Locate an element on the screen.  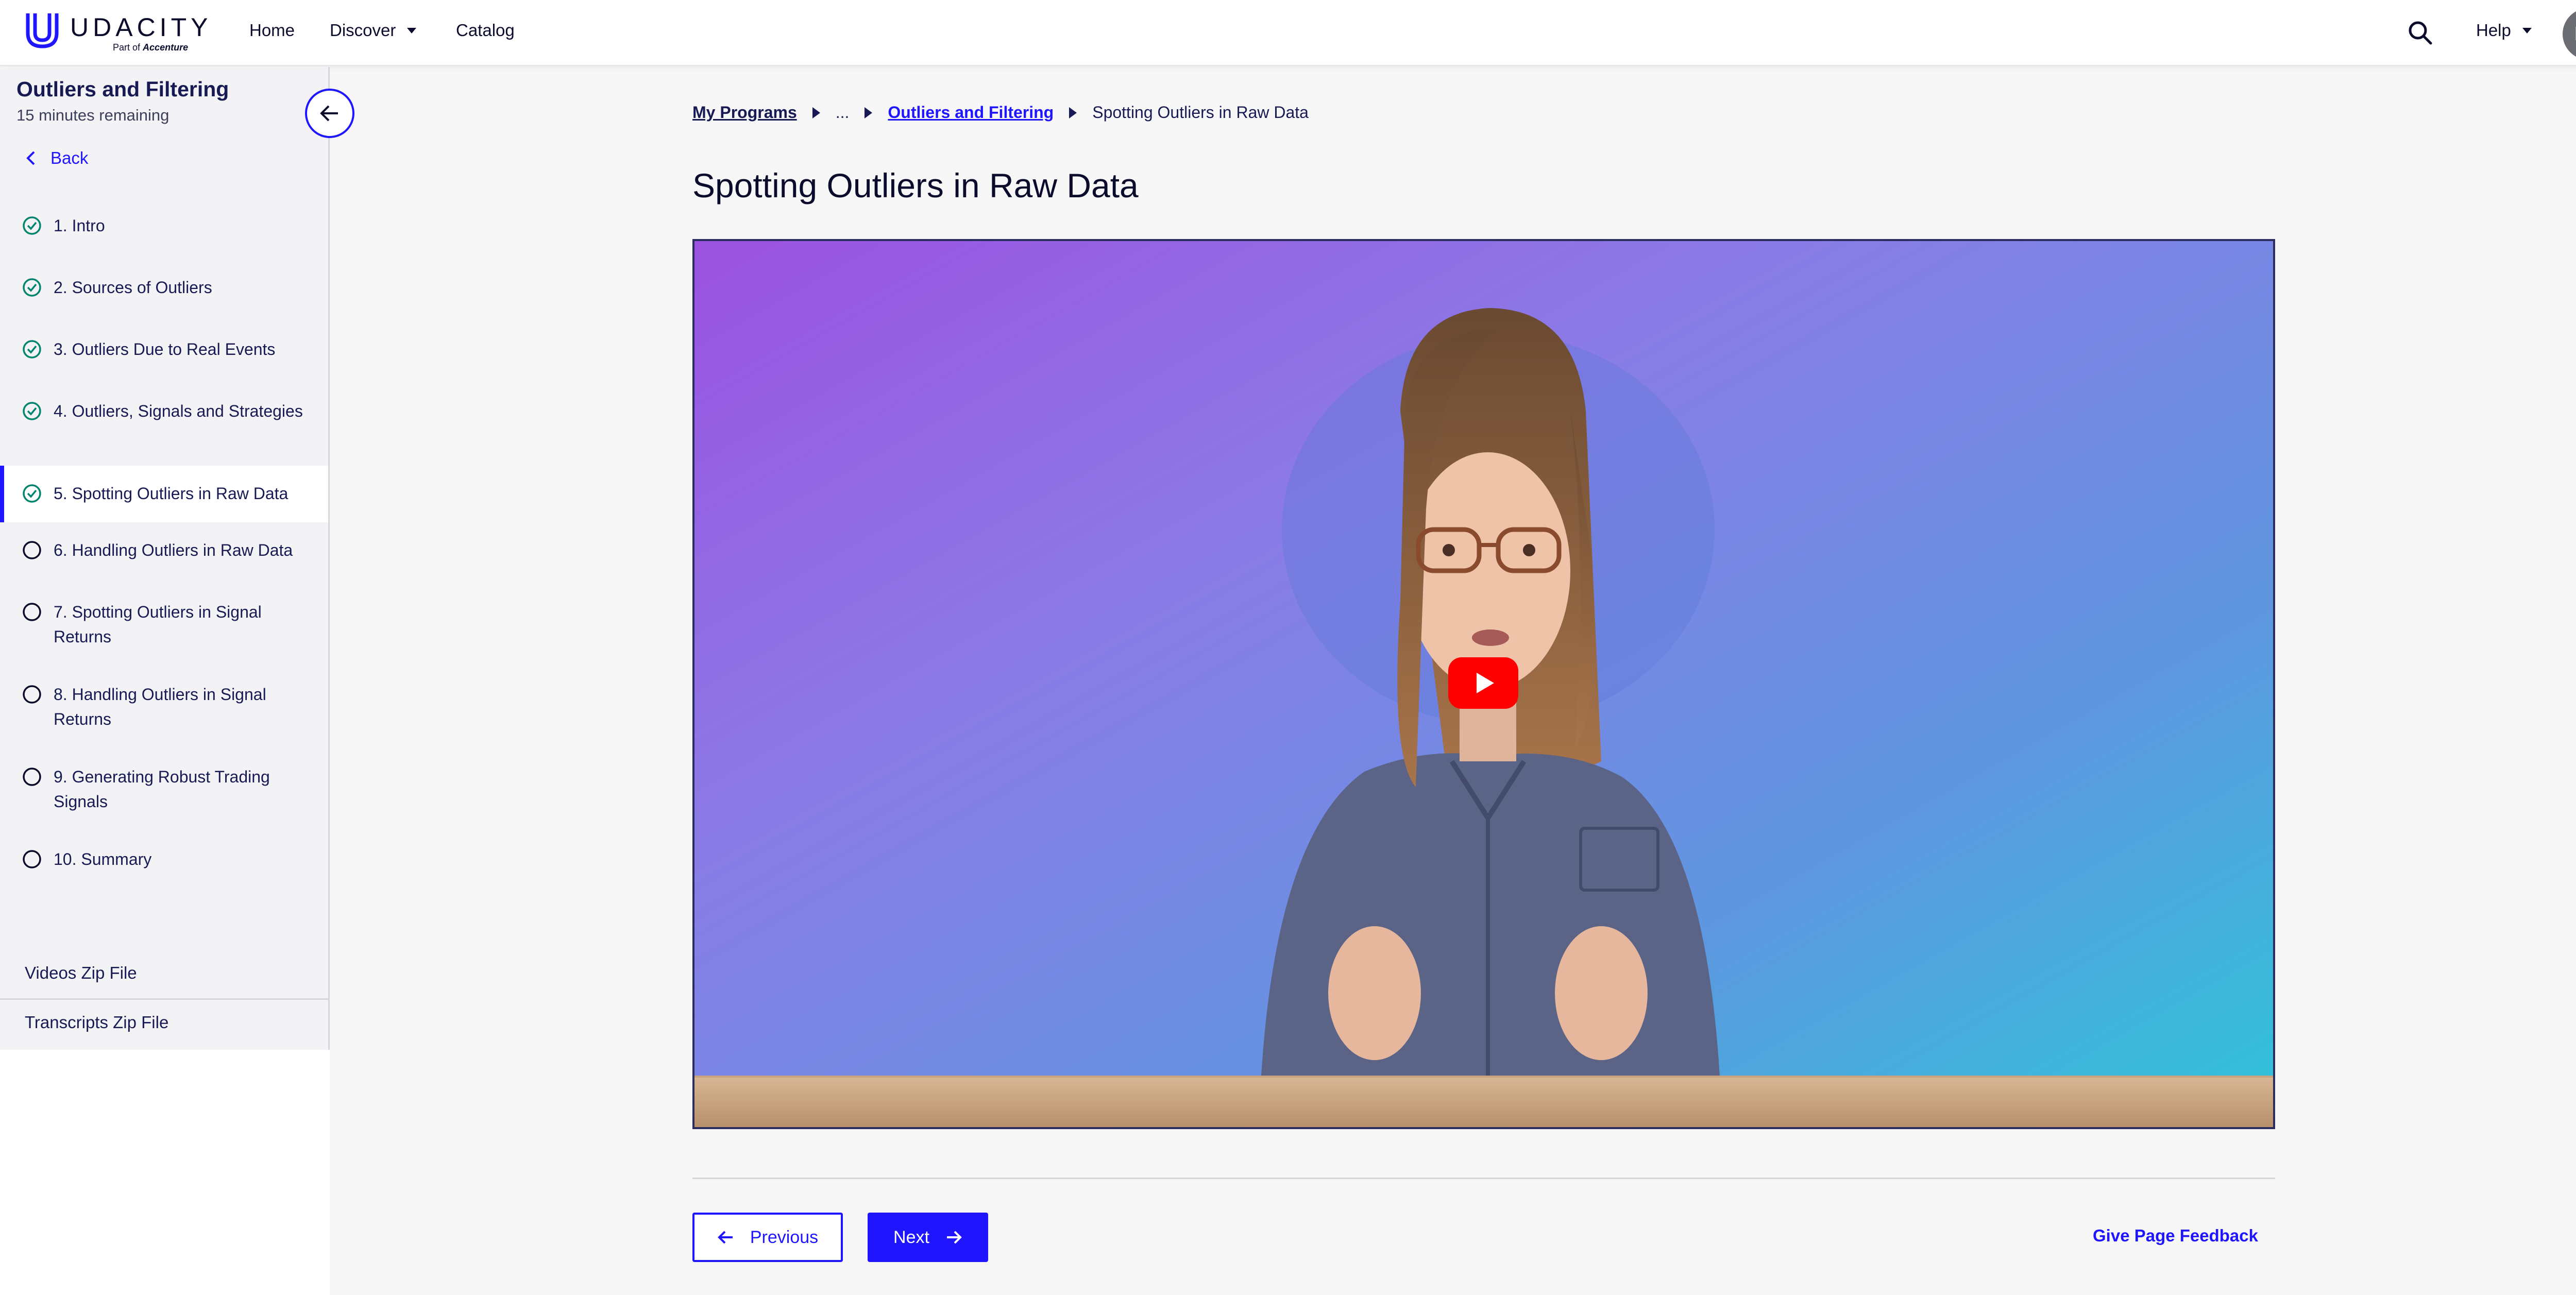
logo-tagline-prefix: Part of is located at coordinates (127, 47).